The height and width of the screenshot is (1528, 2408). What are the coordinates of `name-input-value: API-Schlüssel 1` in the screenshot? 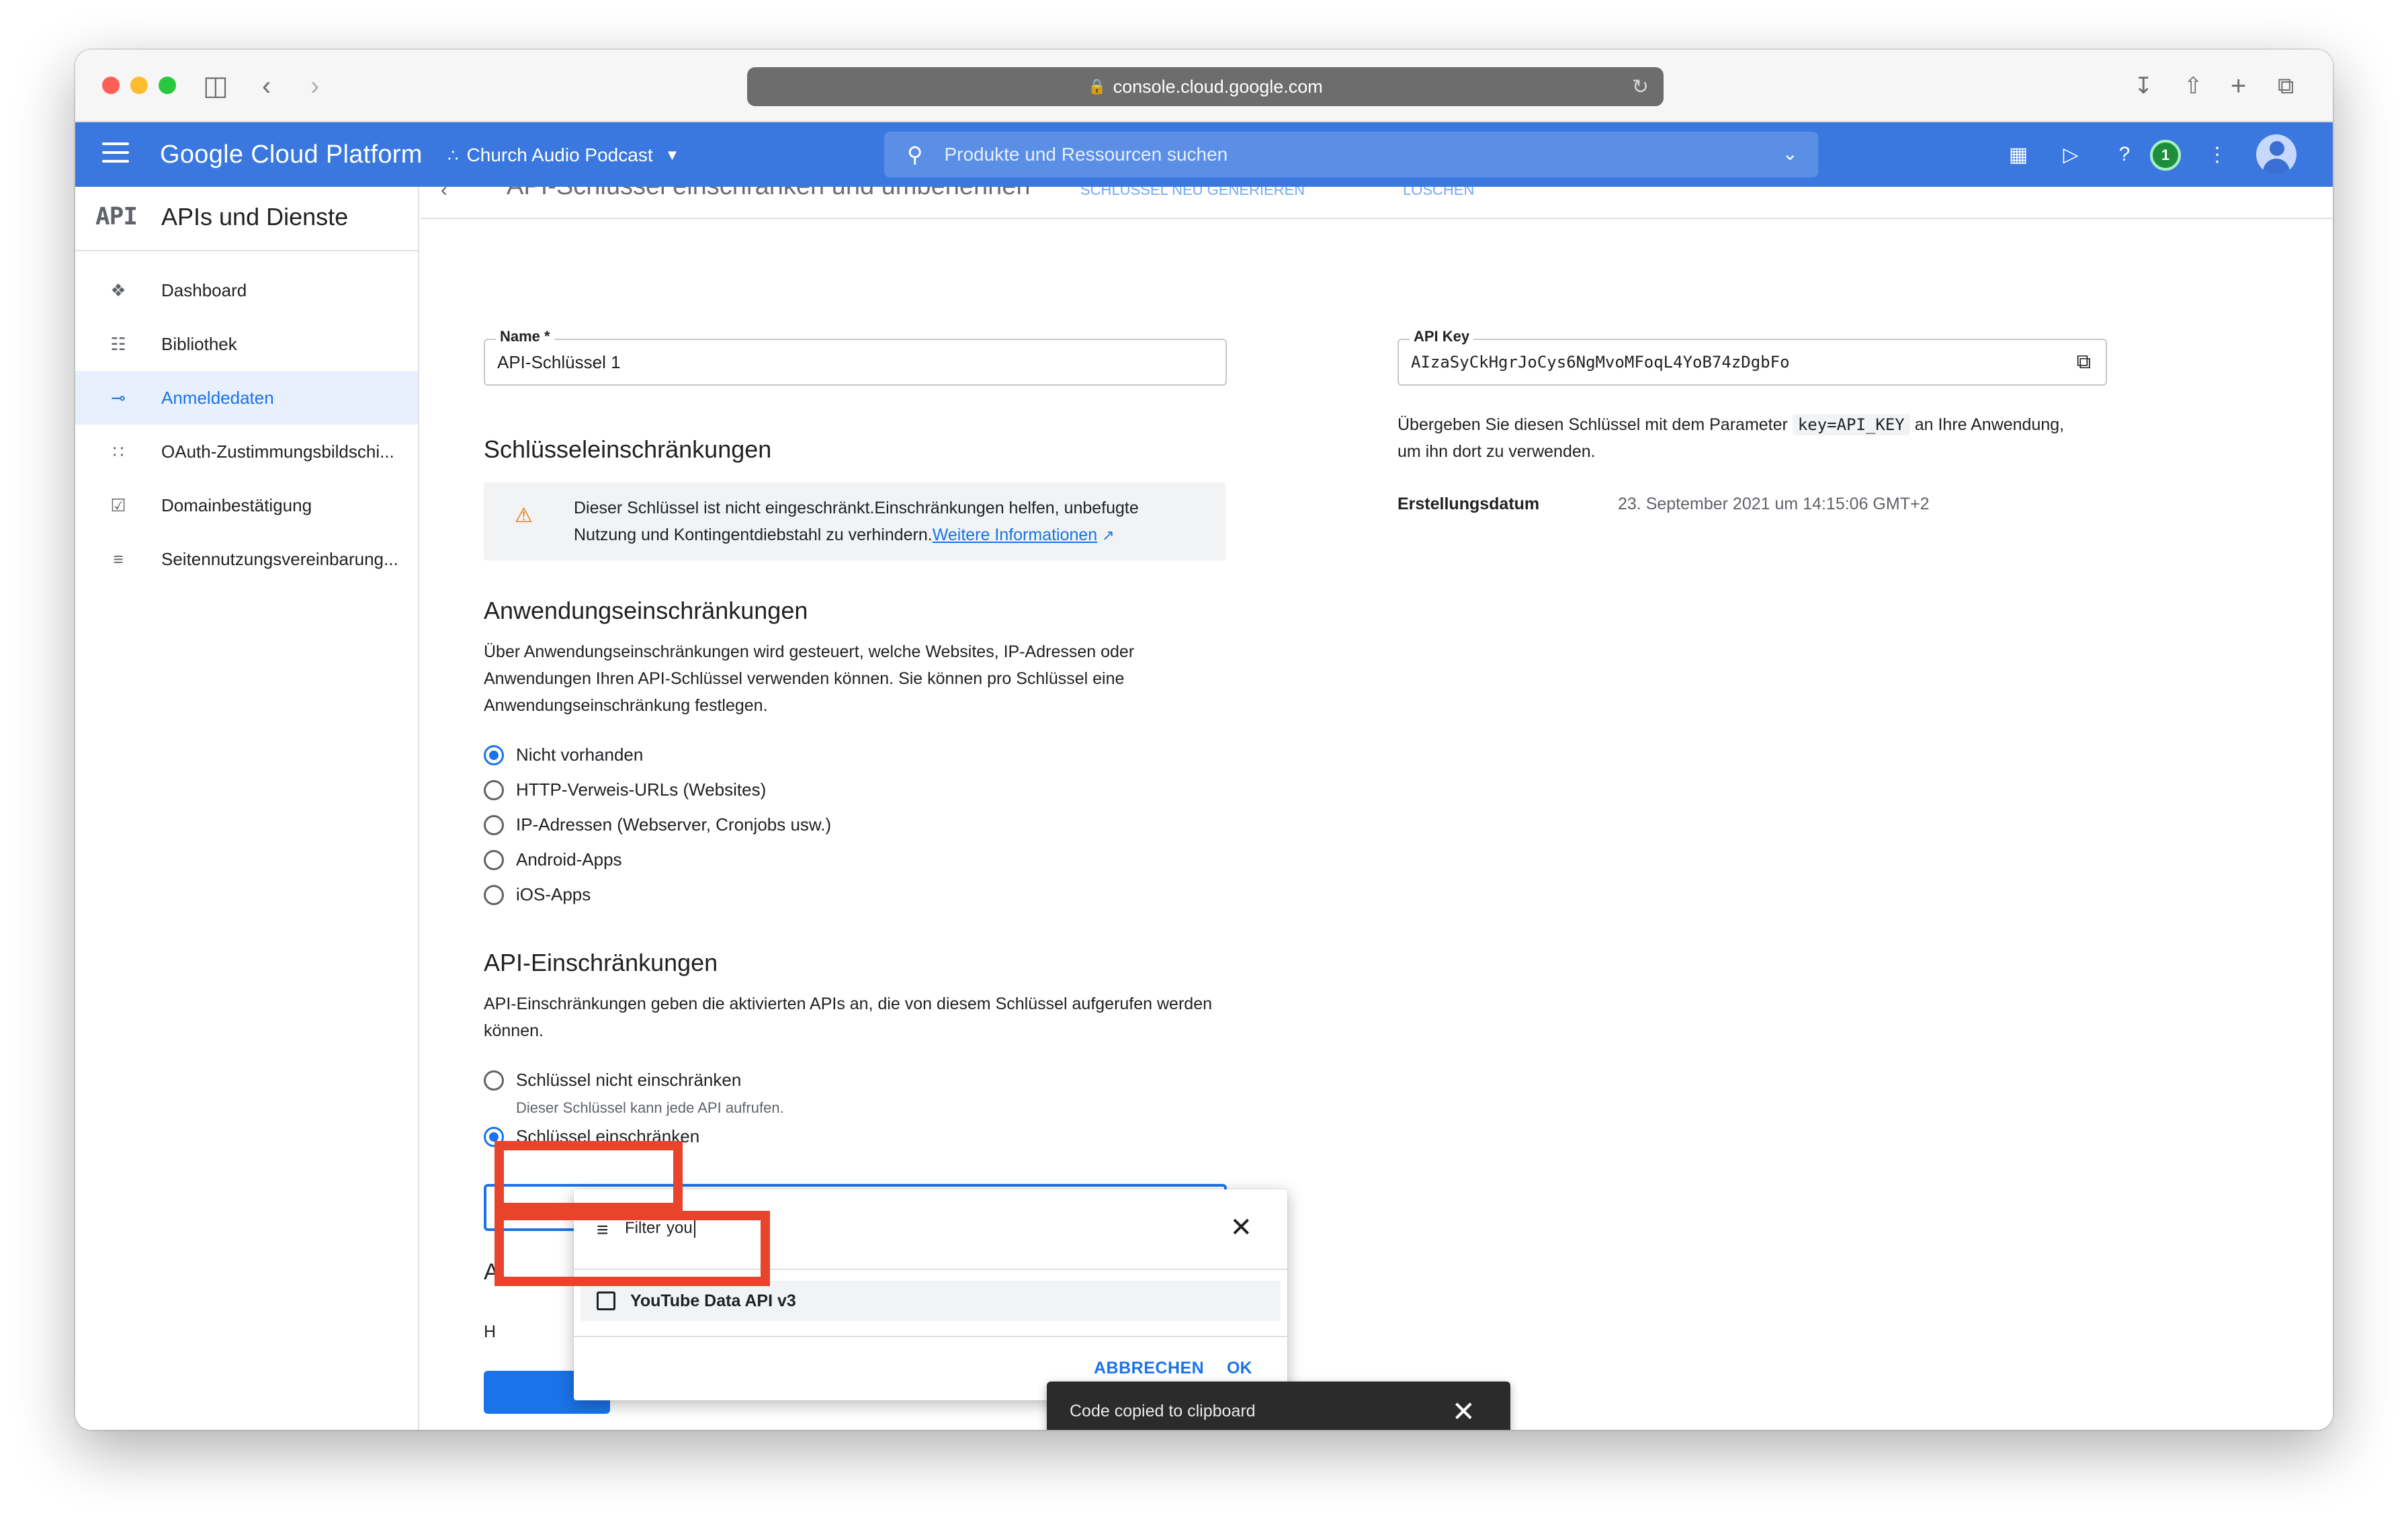 It's located at (559, 362).